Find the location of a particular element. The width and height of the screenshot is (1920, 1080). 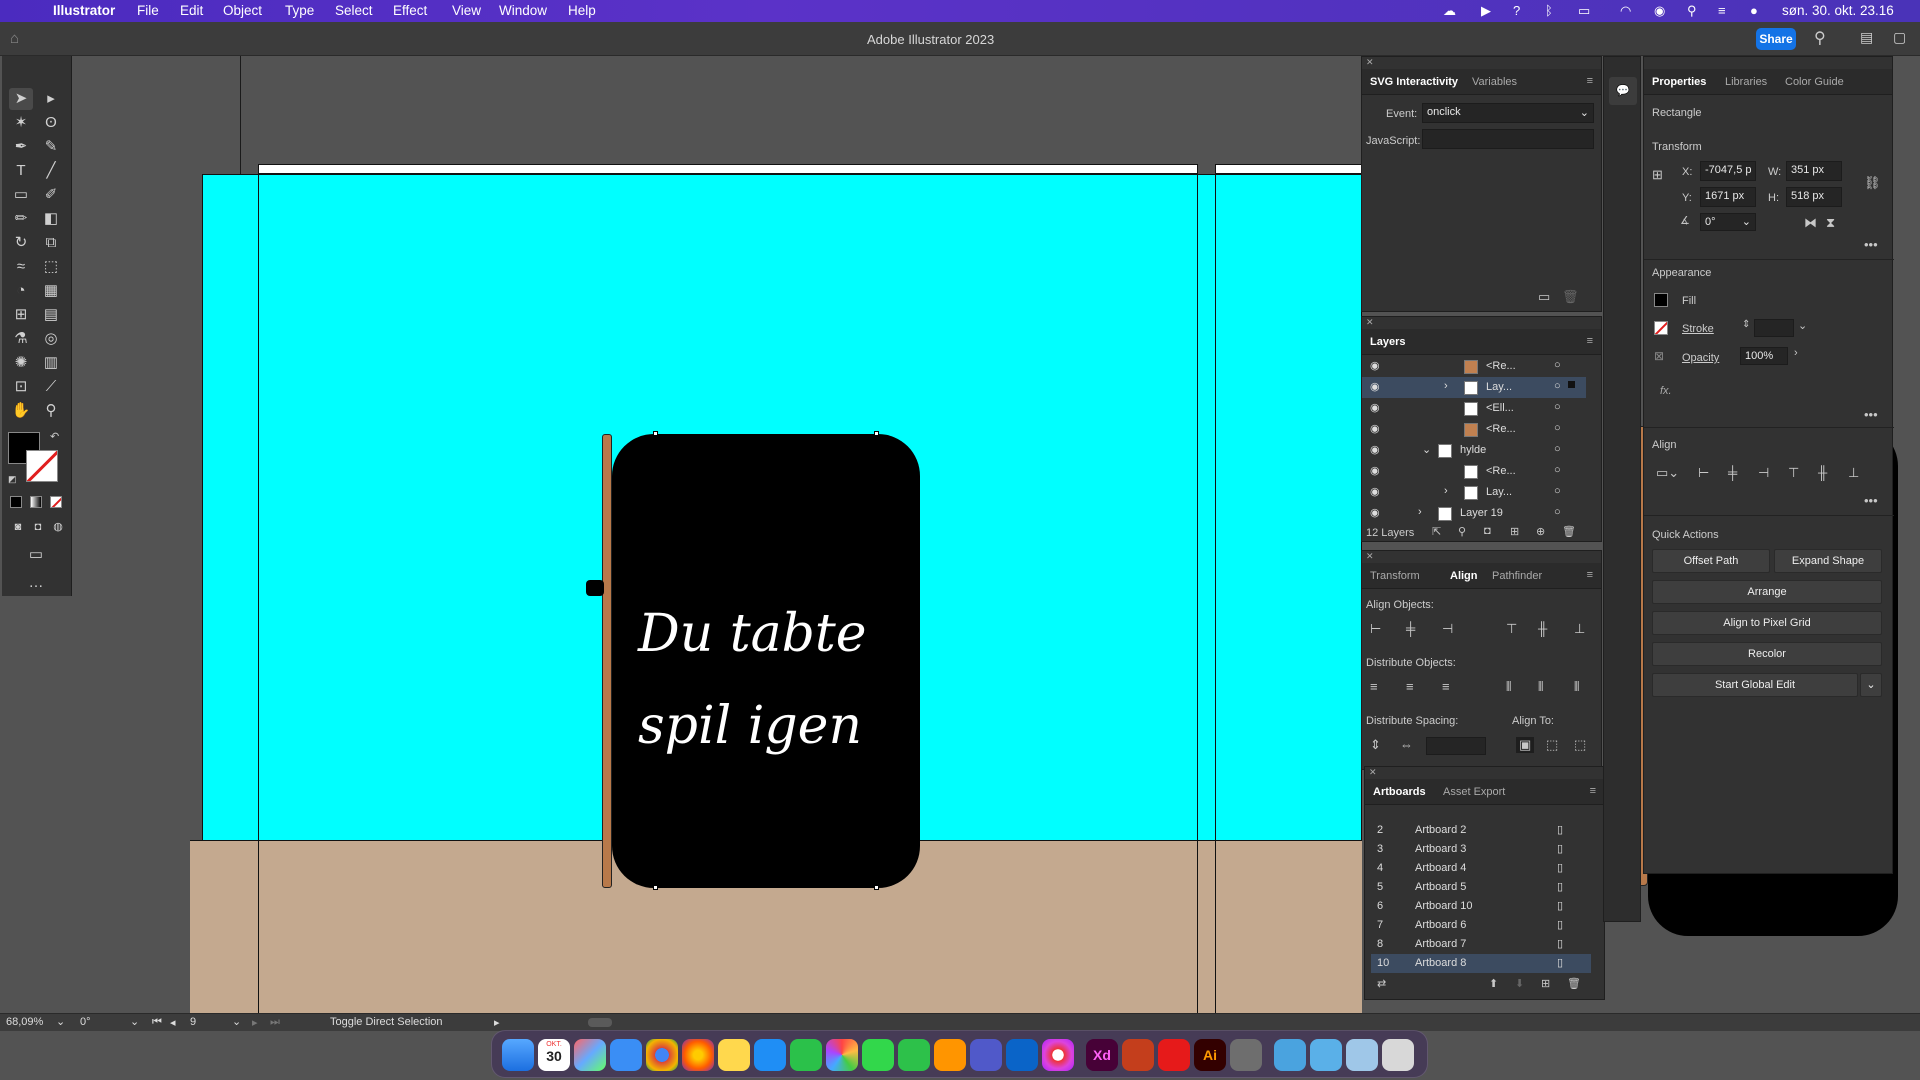

distribute-top-icon: ≡ is located at coordinates (1374, 686).